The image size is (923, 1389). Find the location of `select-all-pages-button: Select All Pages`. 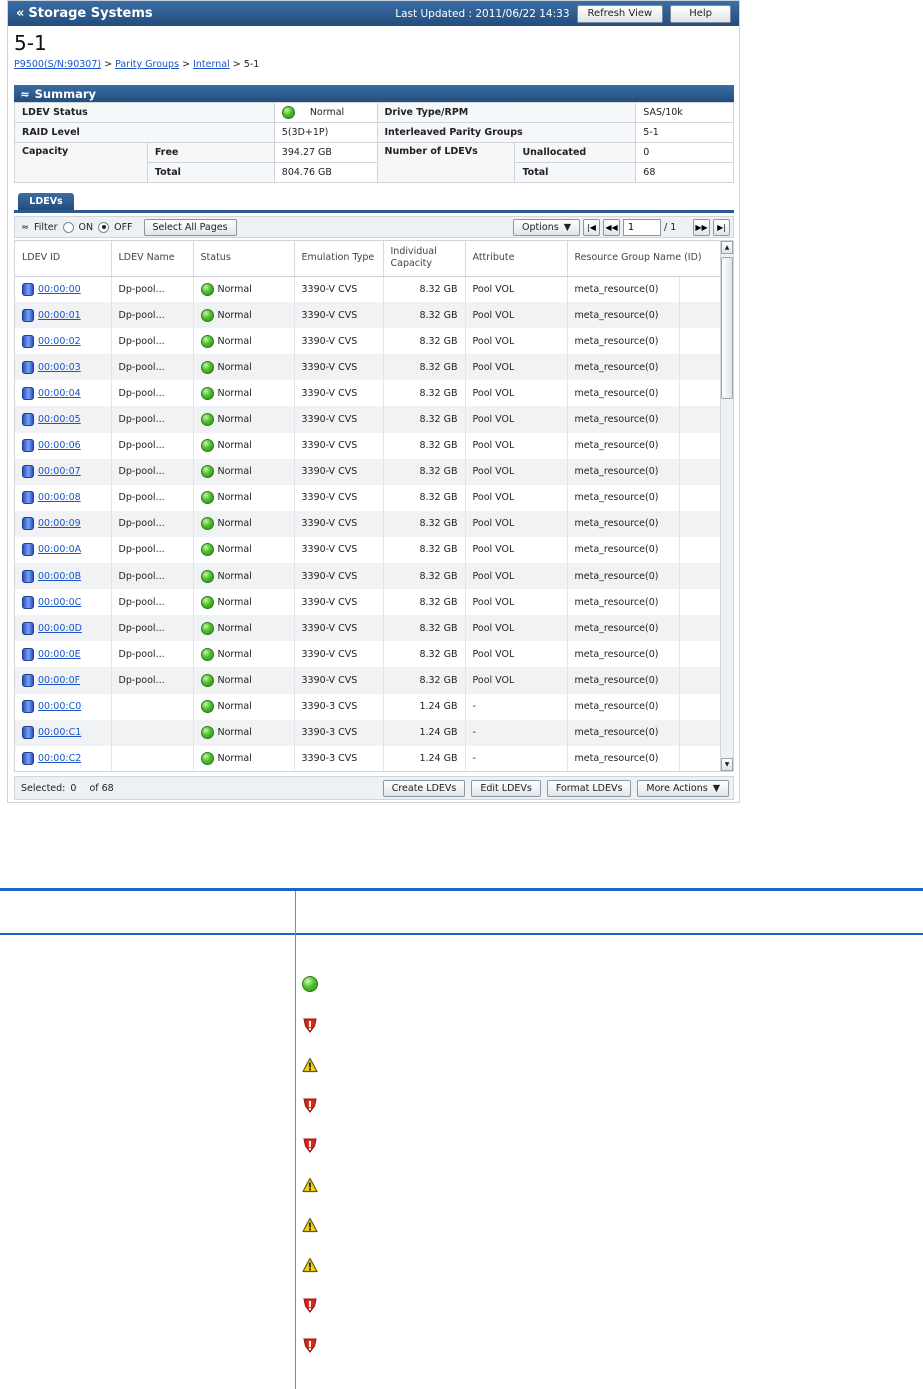

select-all-pages-button: Select All Pages is located at coordinates (190, 227).